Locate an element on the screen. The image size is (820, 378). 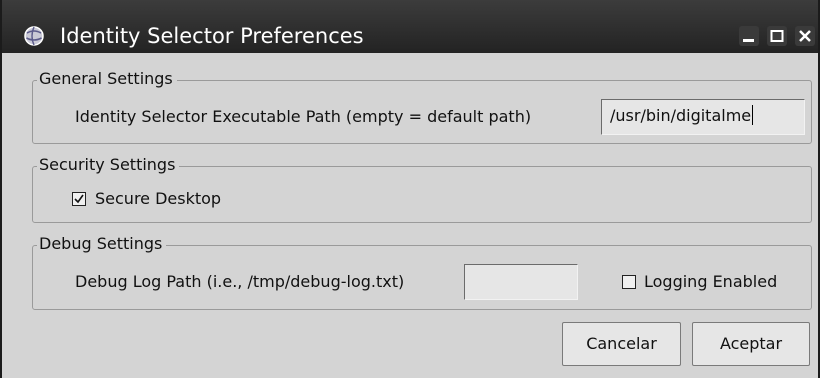
executable-path-value: /usr/bin/digitalme is located at coordinates (681, 115).